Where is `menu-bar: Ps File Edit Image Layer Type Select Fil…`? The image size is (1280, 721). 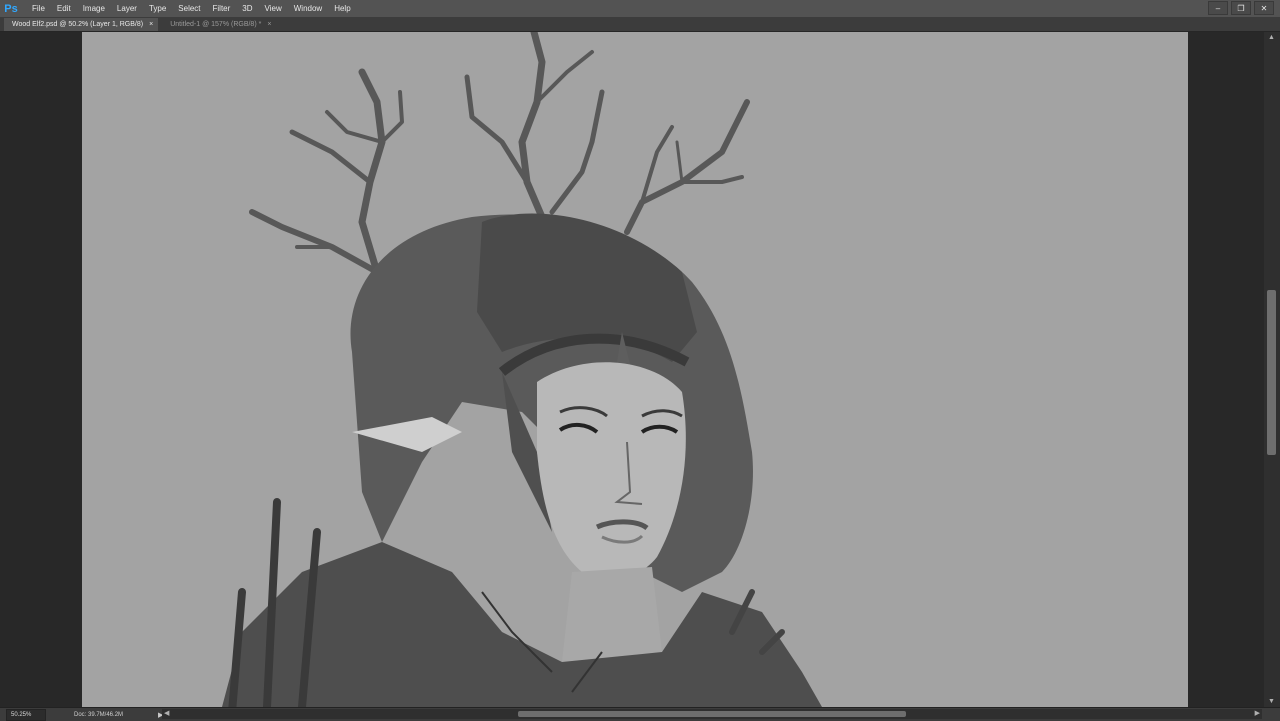
menu-bar: Ps File Edit Image Layer Type Select Fil… is located at coordinates (640, 8).